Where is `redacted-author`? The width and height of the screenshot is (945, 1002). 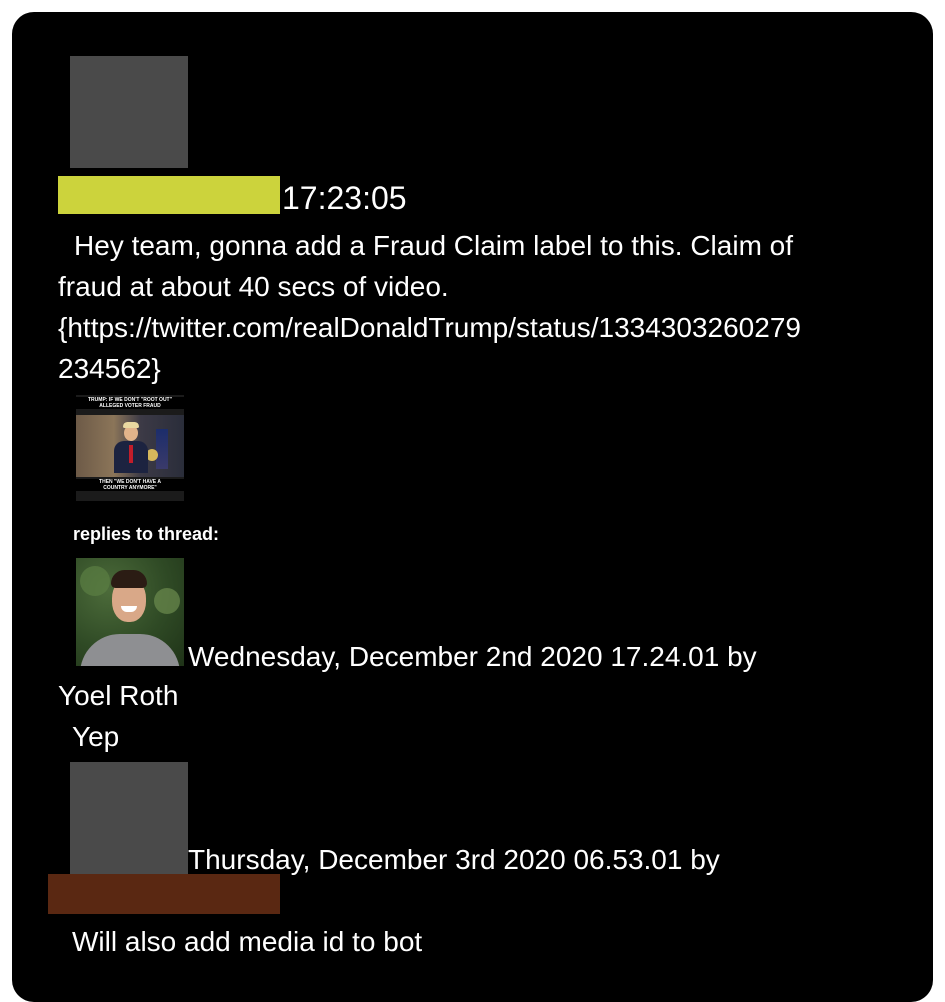 redacted-author is located at coordinates (164, 894).